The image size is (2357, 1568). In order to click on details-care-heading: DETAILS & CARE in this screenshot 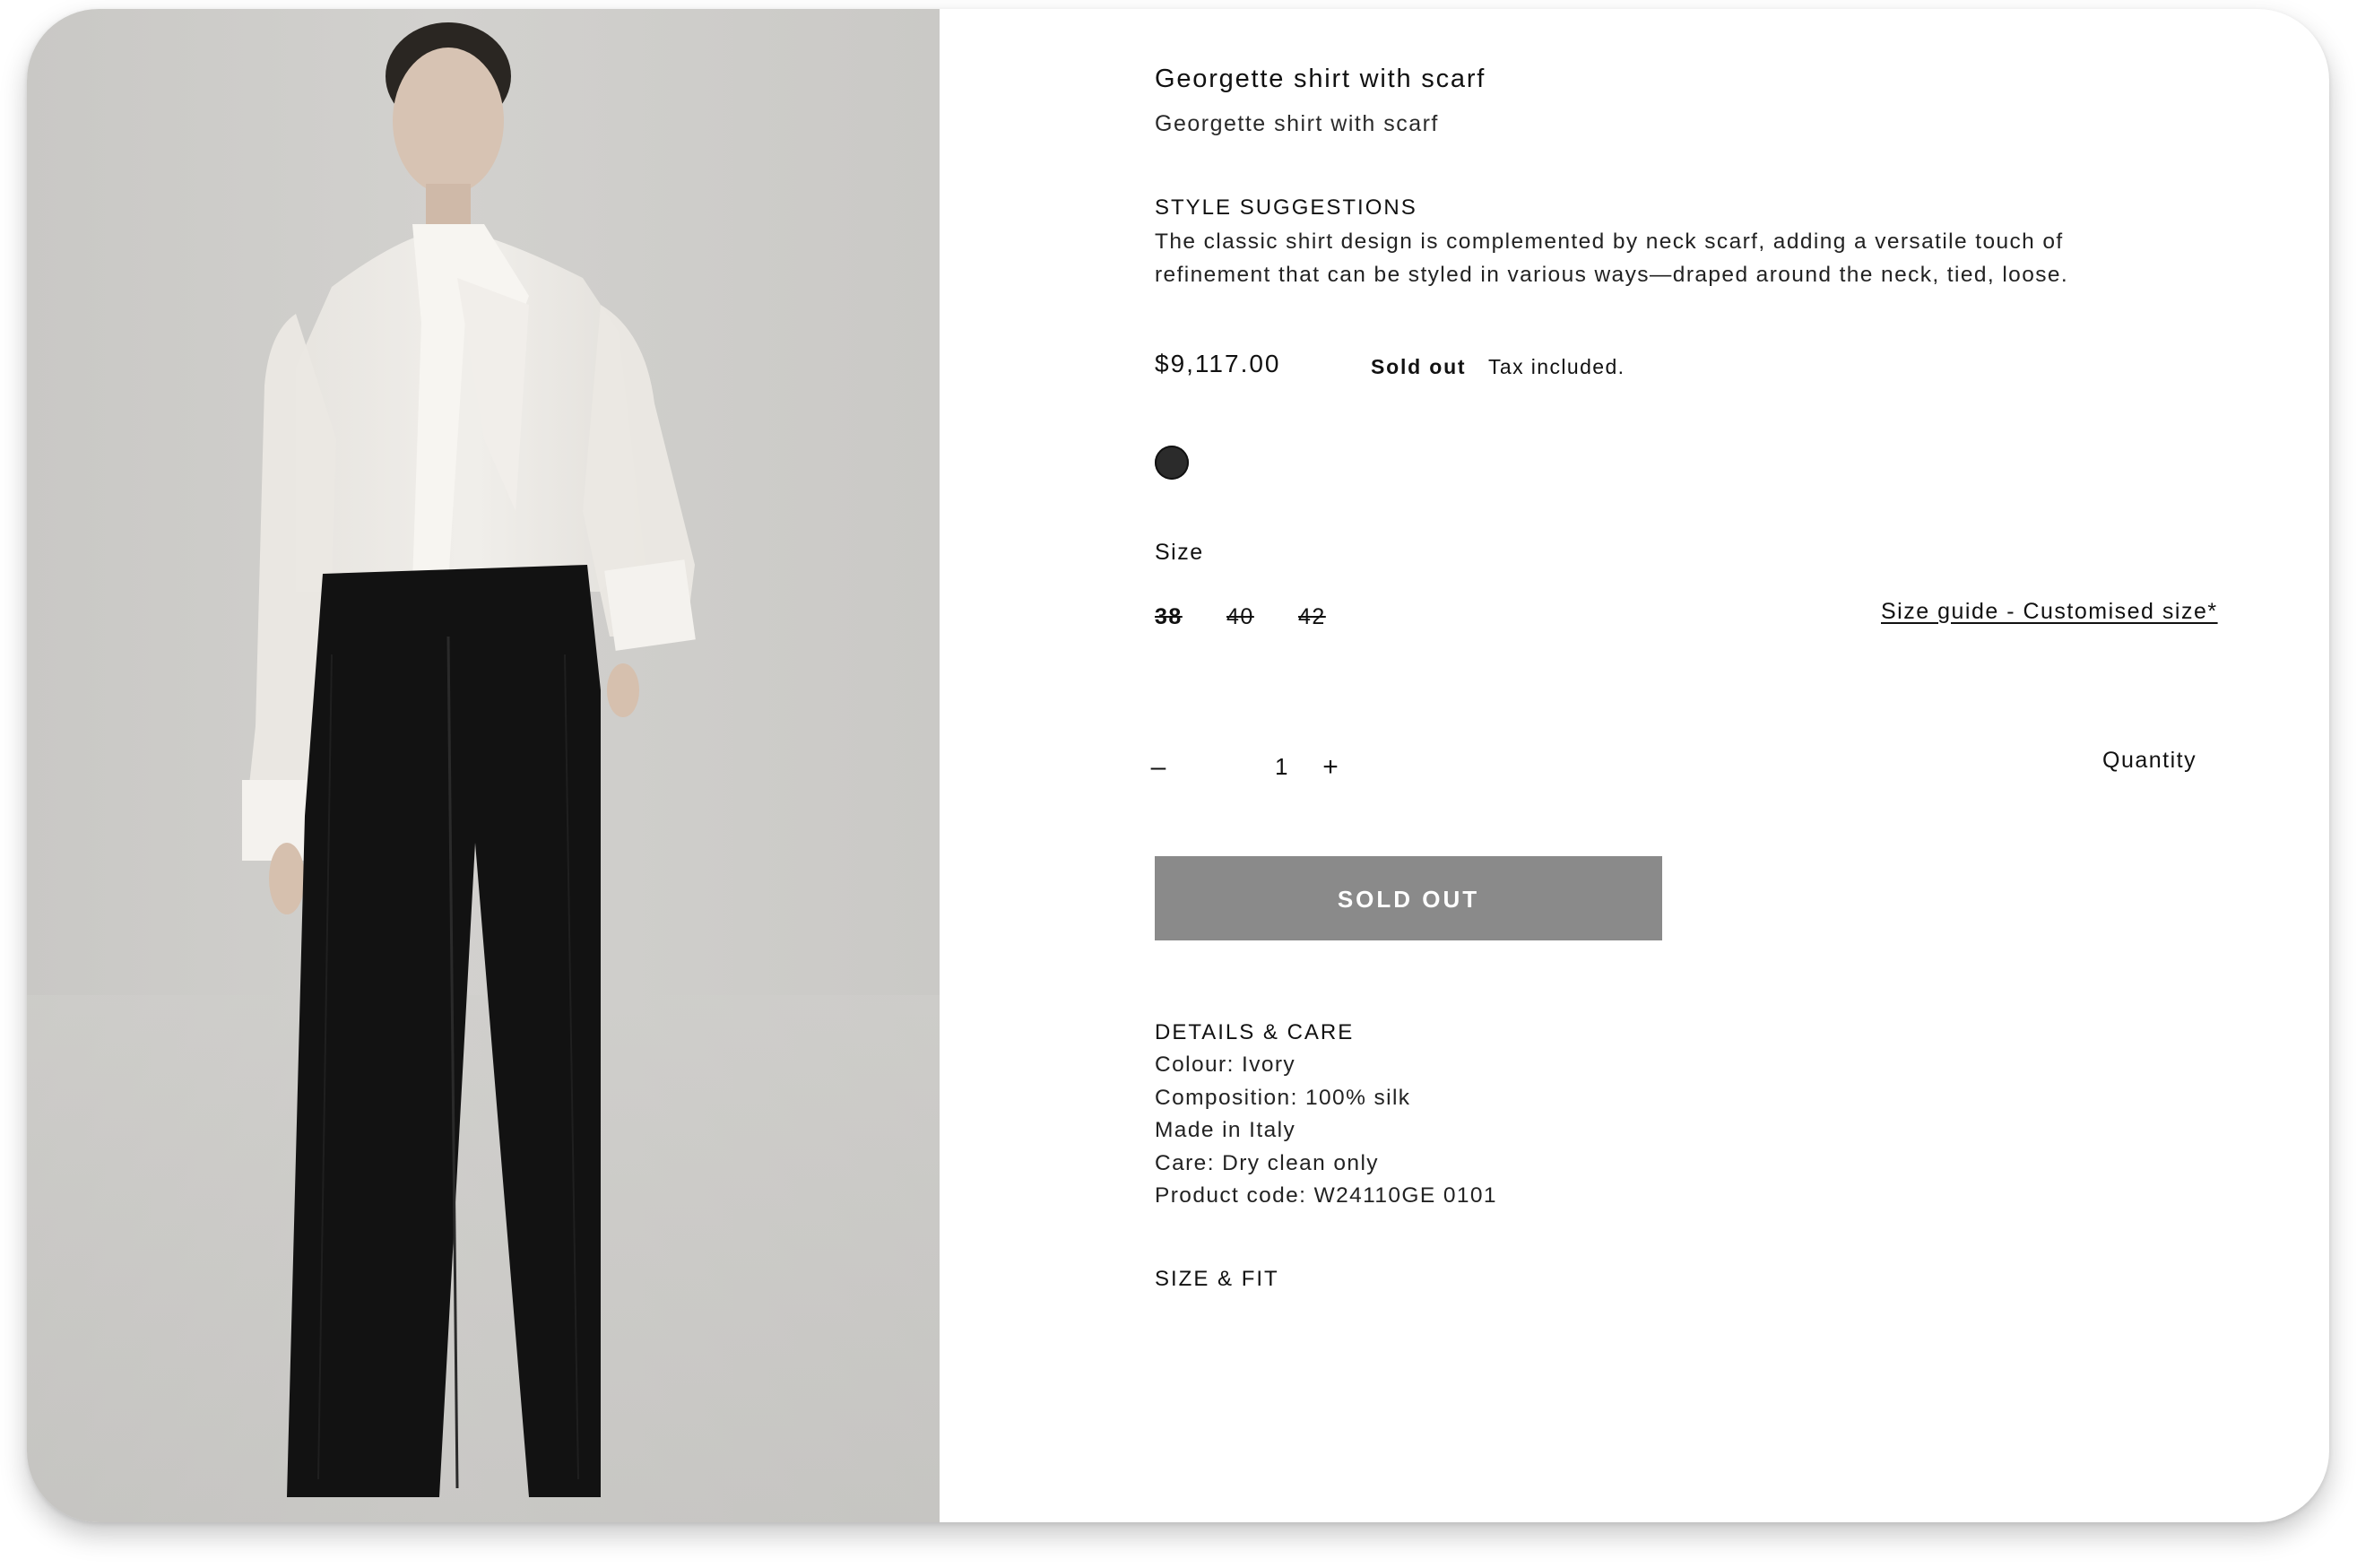, I will do `click(1254, 1032)`.